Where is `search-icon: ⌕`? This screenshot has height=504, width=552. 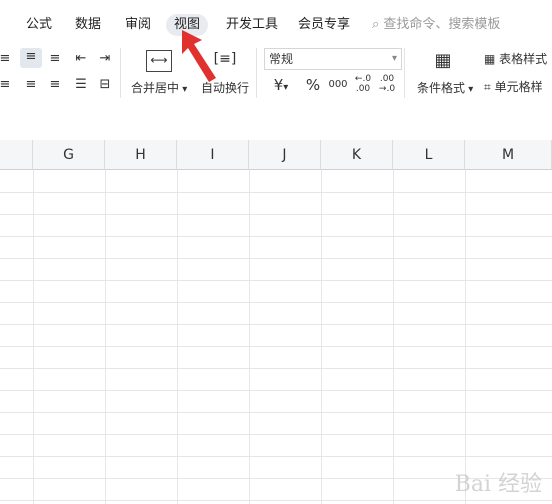 search-icon: ⌕ is located at coordinates (376, 24).